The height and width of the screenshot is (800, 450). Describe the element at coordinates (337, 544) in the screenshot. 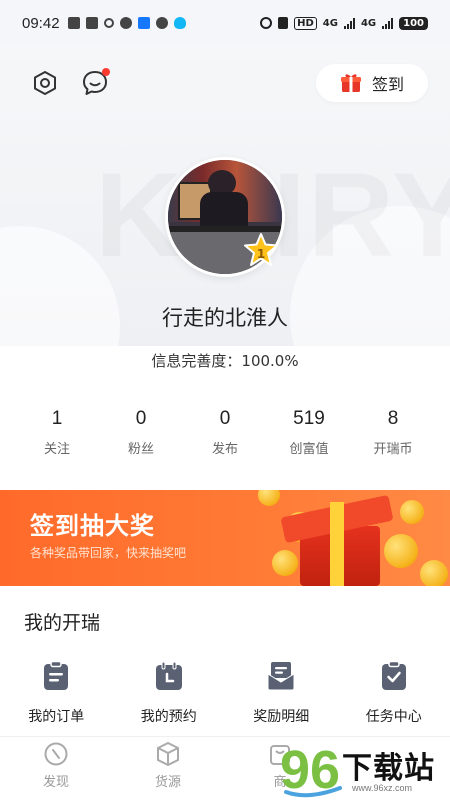

I see `gift-ribbon-decoration` at that location.